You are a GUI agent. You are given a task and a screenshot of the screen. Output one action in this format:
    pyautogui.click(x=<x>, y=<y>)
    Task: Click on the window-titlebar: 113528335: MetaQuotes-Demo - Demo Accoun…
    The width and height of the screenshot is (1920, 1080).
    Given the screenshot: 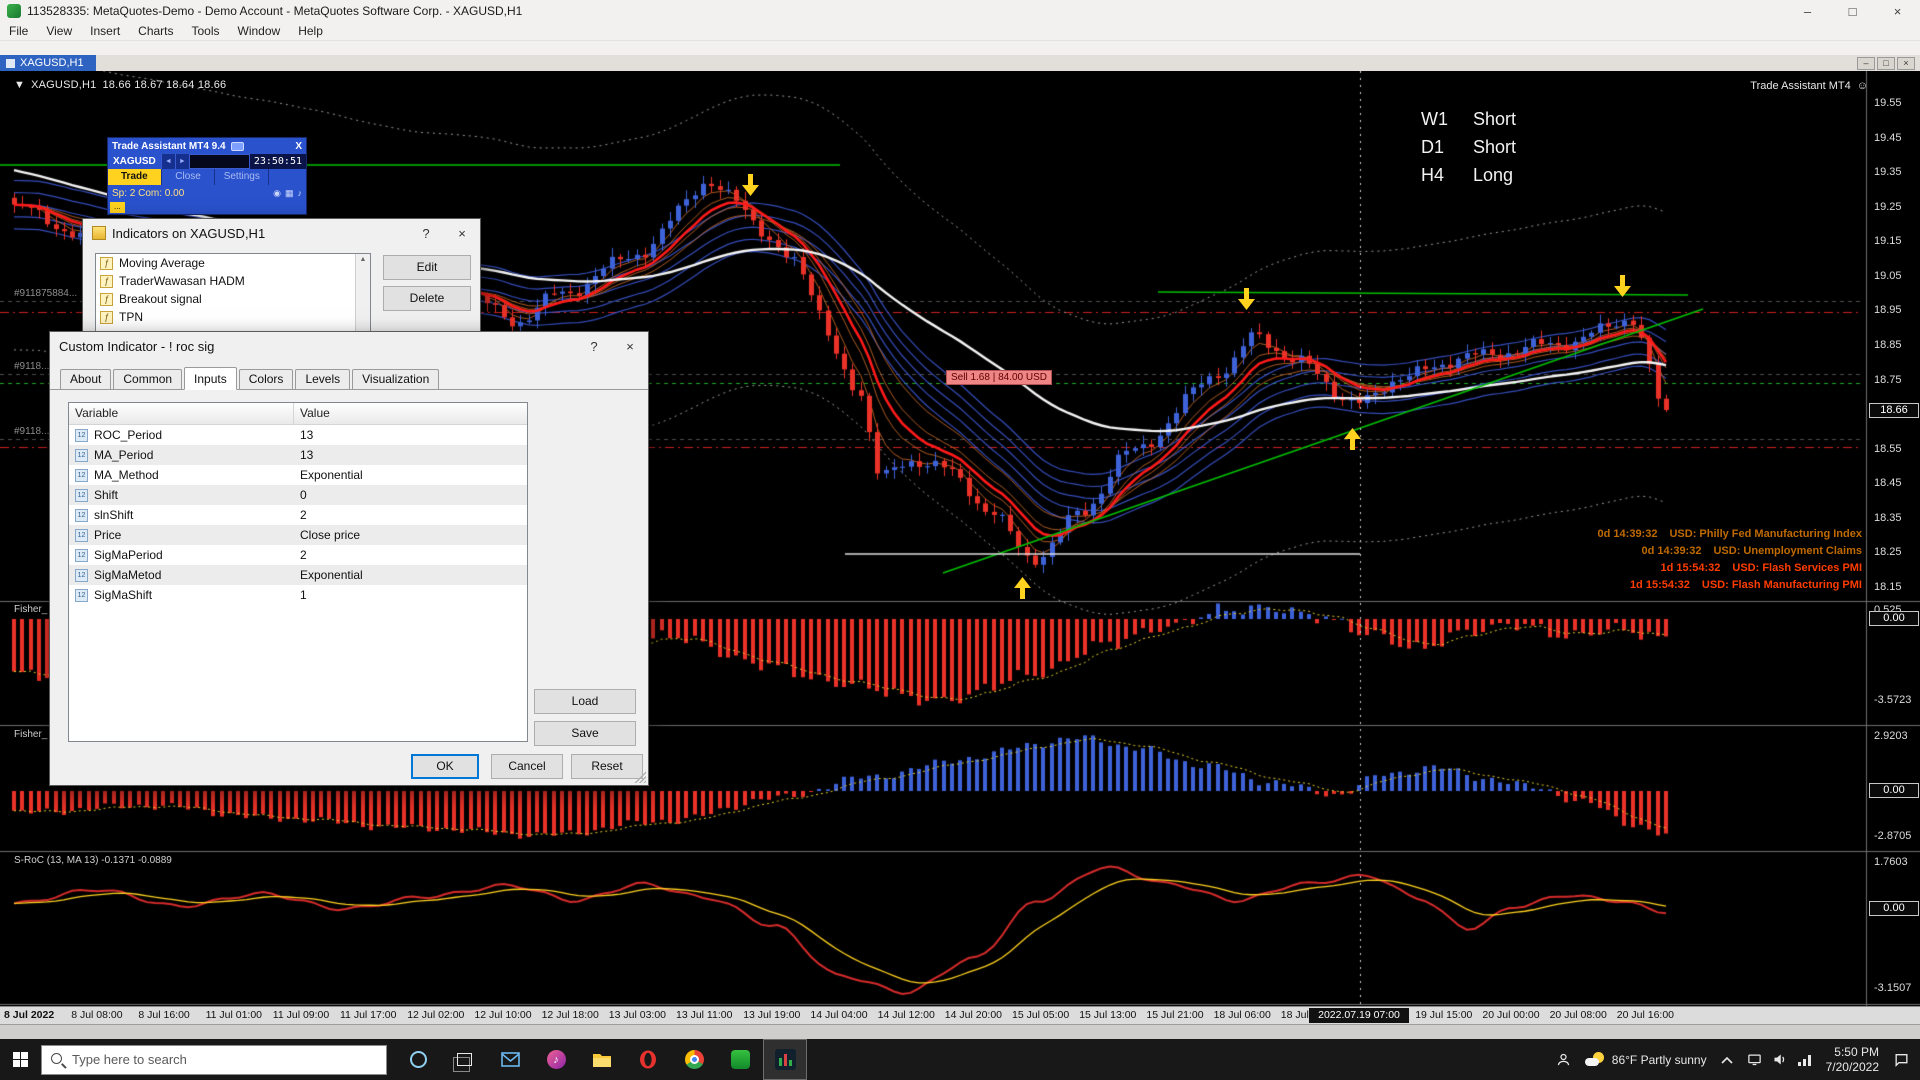 What is the action you would take?
    pyautogui.click(x=960, y=11)
    